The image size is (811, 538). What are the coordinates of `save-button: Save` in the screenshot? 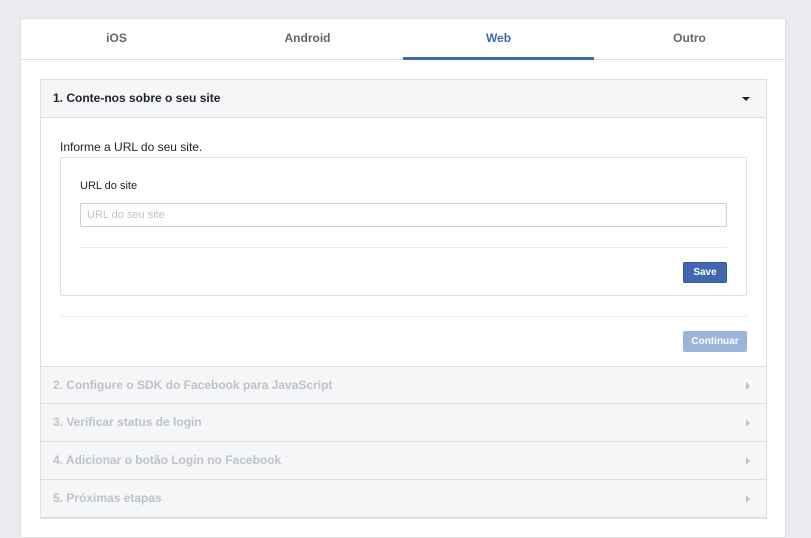 It's located at (705, 272).